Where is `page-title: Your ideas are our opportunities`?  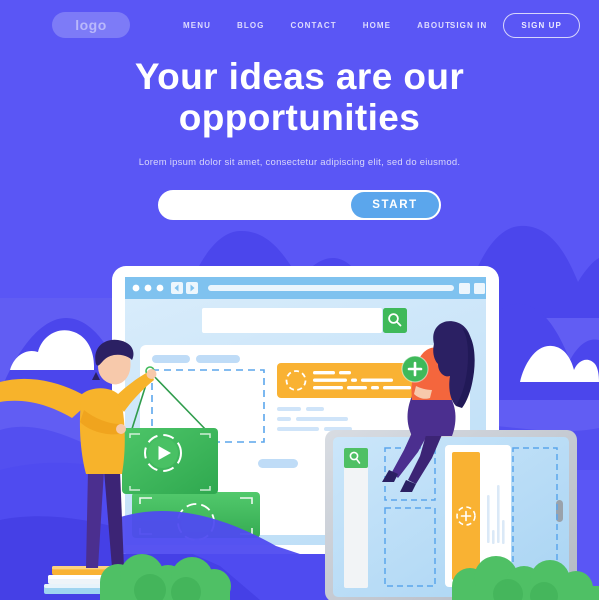
page-title: Your ideas are our opportunities is located at coordinates (299, 97).